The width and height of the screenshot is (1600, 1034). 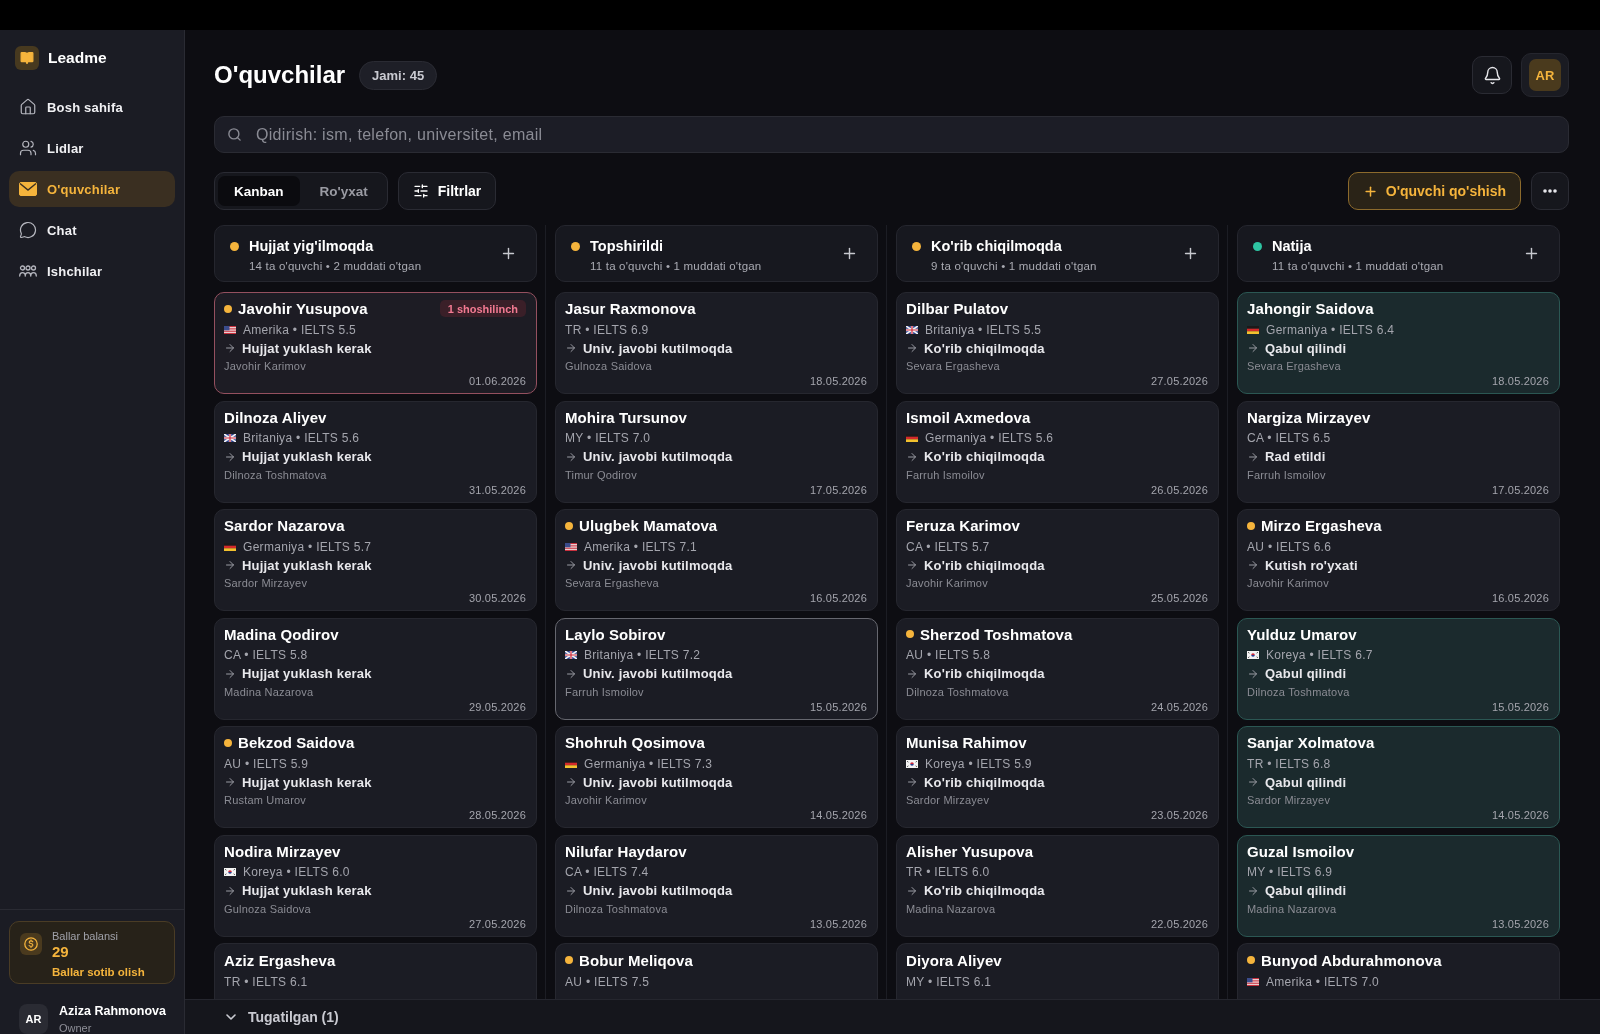 I want to click on student-card: Madina Qodirov CA • IELTS 5.8 Hujjat yuklash kerak Madina Nazarova 29.05.2026, so click(x=375, y=668).